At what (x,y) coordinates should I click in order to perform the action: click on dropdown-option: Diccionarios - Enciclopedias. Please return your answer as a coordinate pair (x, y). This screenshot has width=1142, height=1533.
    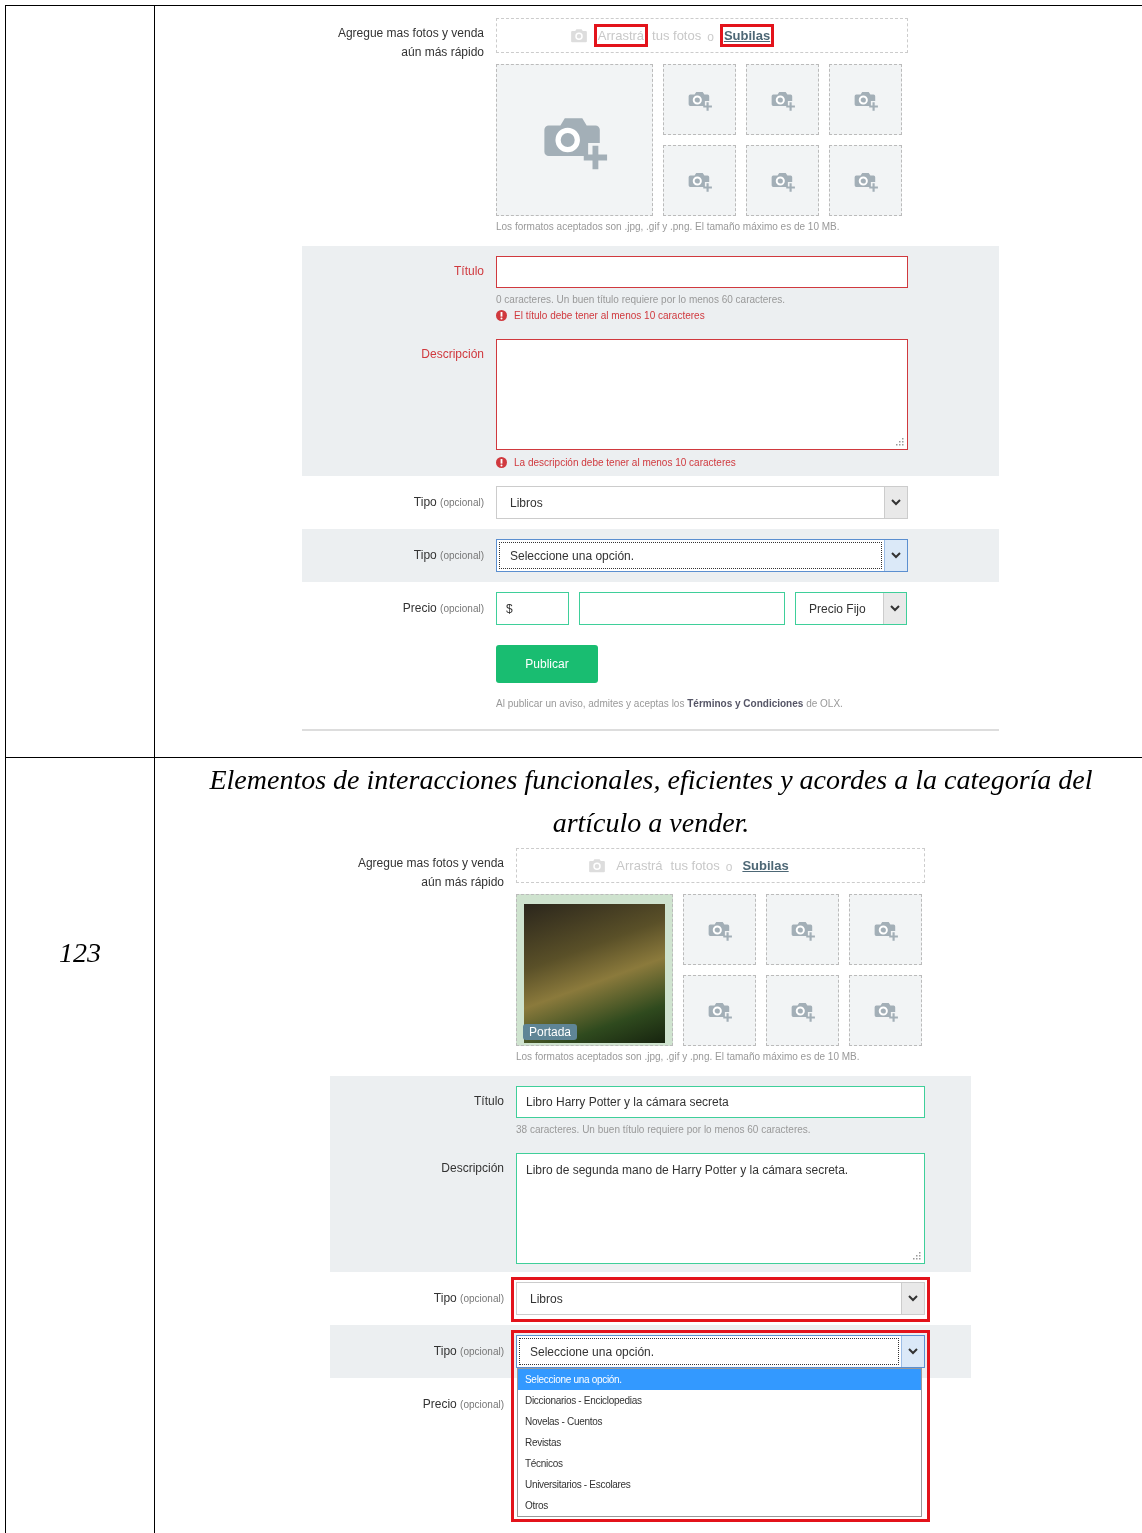
    Looking at the image, I should click on (719, 1400).